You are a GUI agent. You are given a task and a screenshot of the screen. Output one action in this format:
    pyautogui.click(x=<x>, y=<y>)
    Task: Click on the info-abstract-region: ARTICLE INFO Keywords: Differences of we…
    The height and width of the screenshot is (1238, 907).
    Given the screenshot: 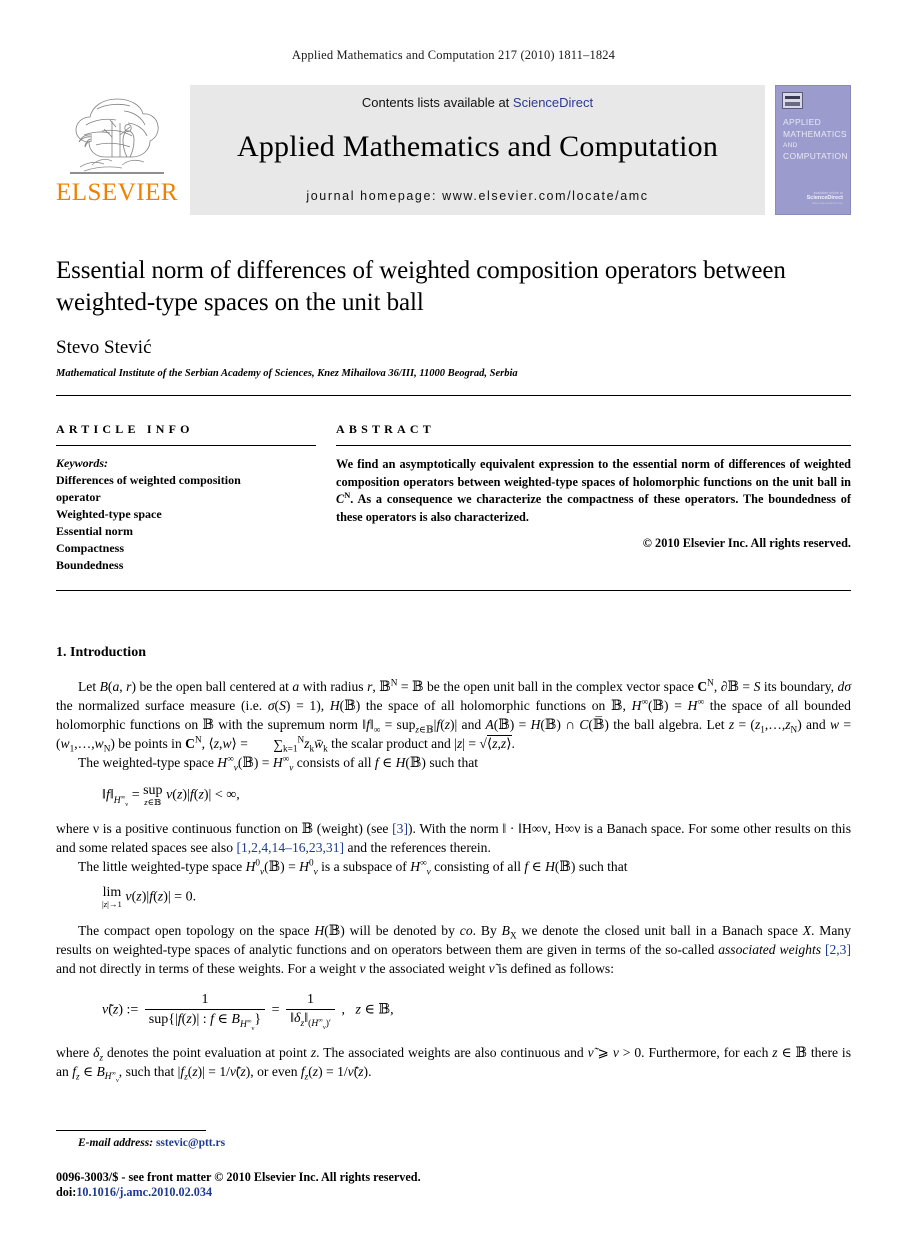 What is the action you would take?
    pyautogui.click(x=453, y=498)
    